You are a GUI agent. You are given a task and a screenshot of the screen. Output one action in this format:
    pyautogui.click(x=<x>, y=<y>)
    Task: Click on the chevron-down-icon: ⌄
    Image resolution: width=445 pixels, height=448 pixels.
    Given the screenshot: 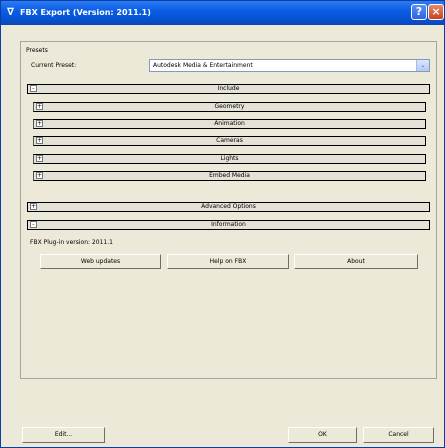 What is the action you would take?
    pyautogui.click(x=422, y=65)
    